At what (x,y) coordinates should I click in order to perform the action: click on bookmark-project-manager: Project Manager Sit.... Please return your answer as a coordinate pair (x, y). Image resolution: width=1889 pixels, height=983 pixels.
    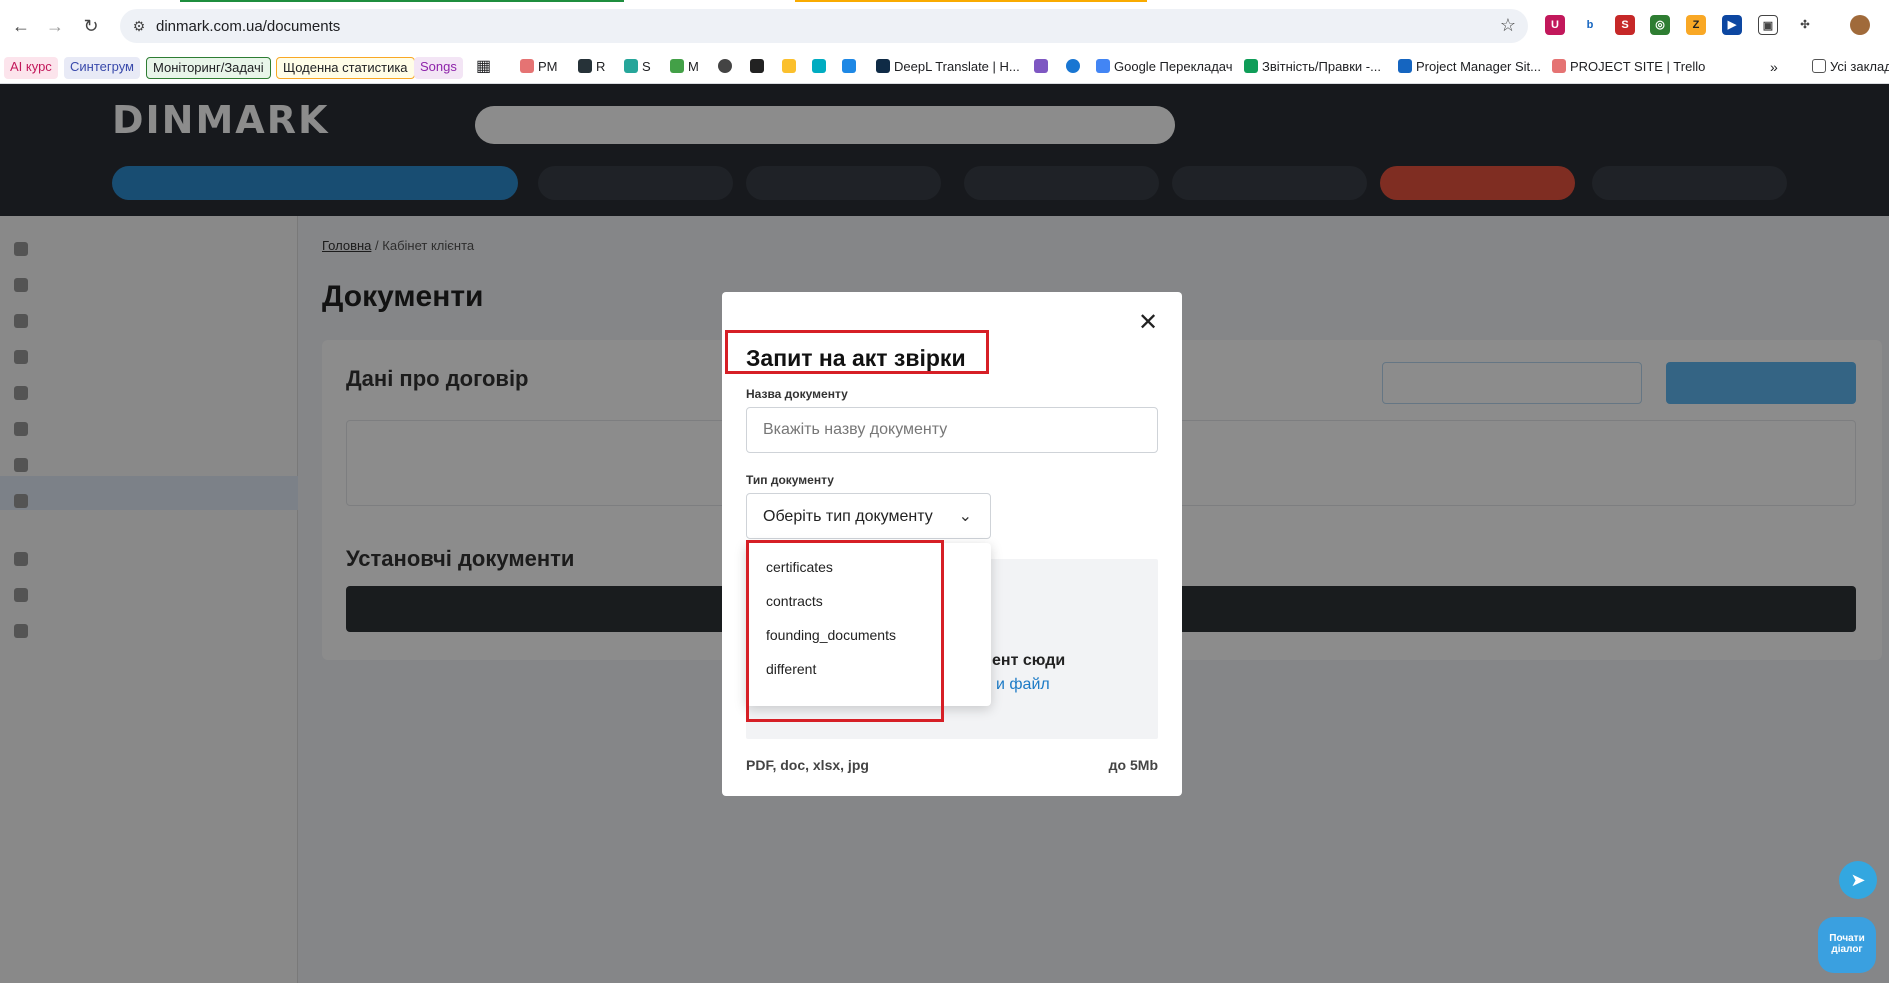
    Looking at the image, I should click on (1469, 68).